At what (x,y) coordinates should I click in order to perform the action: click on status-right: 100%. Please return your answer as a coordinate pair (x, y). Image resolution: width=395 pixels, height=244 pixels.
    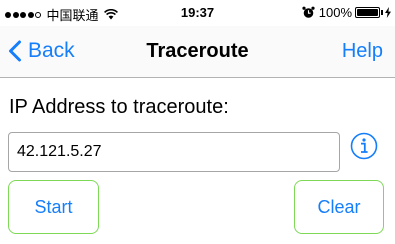
    Looking at the image, I should click on (346, 12).